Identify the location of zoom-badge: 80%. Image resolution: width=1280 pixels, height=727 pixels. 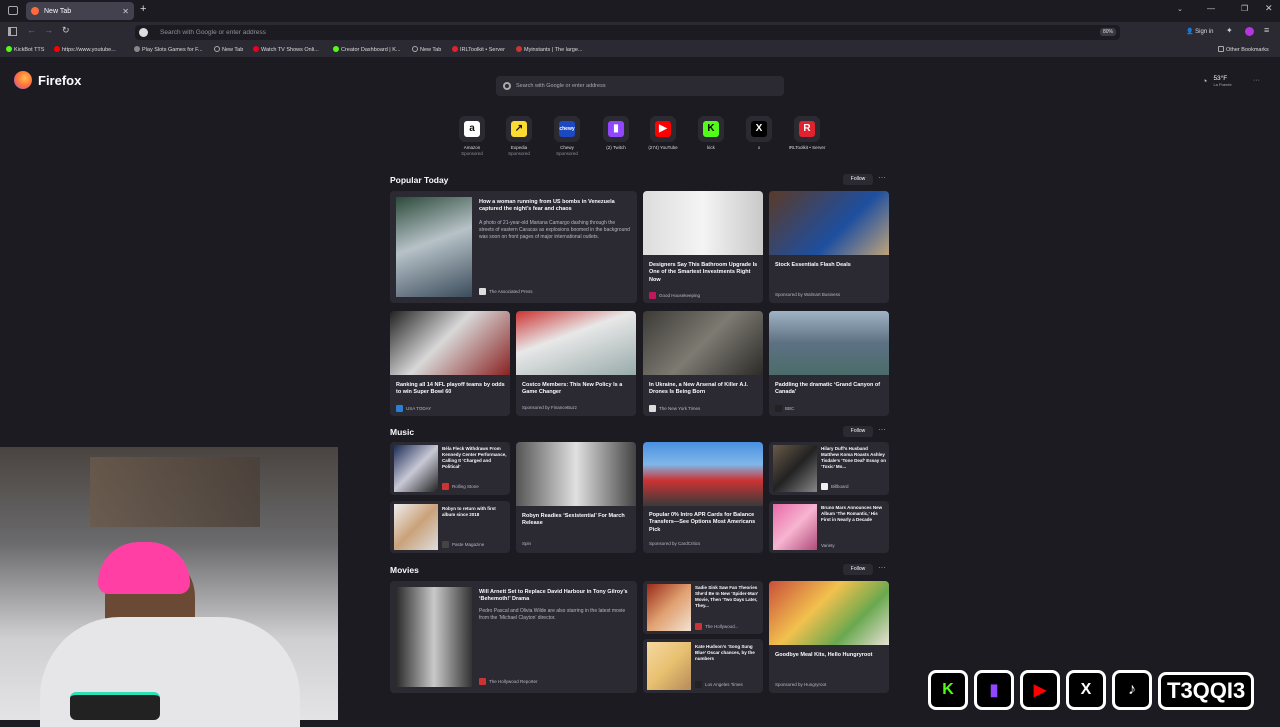
(1107, 32).